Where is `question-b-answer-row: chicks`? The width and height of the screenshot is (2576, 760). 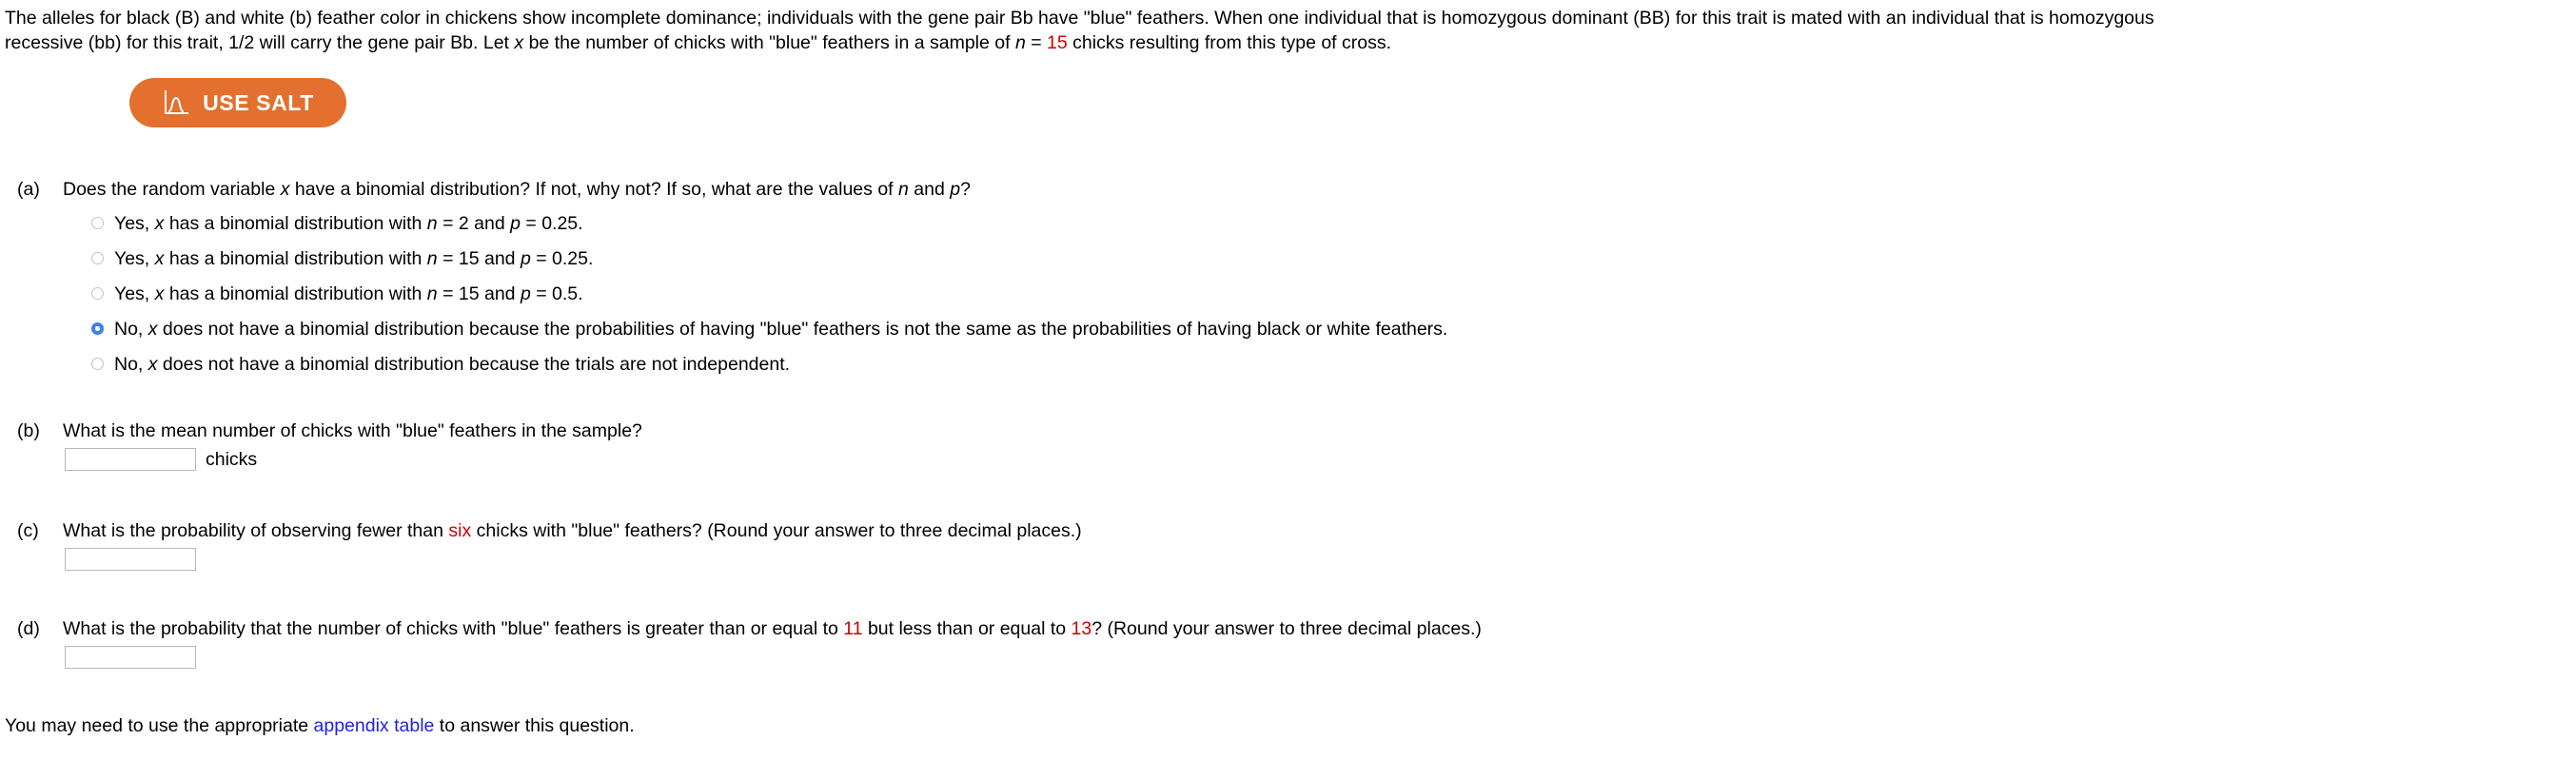
question-b-answer-row: chicks is located at coordinates (161, 459).